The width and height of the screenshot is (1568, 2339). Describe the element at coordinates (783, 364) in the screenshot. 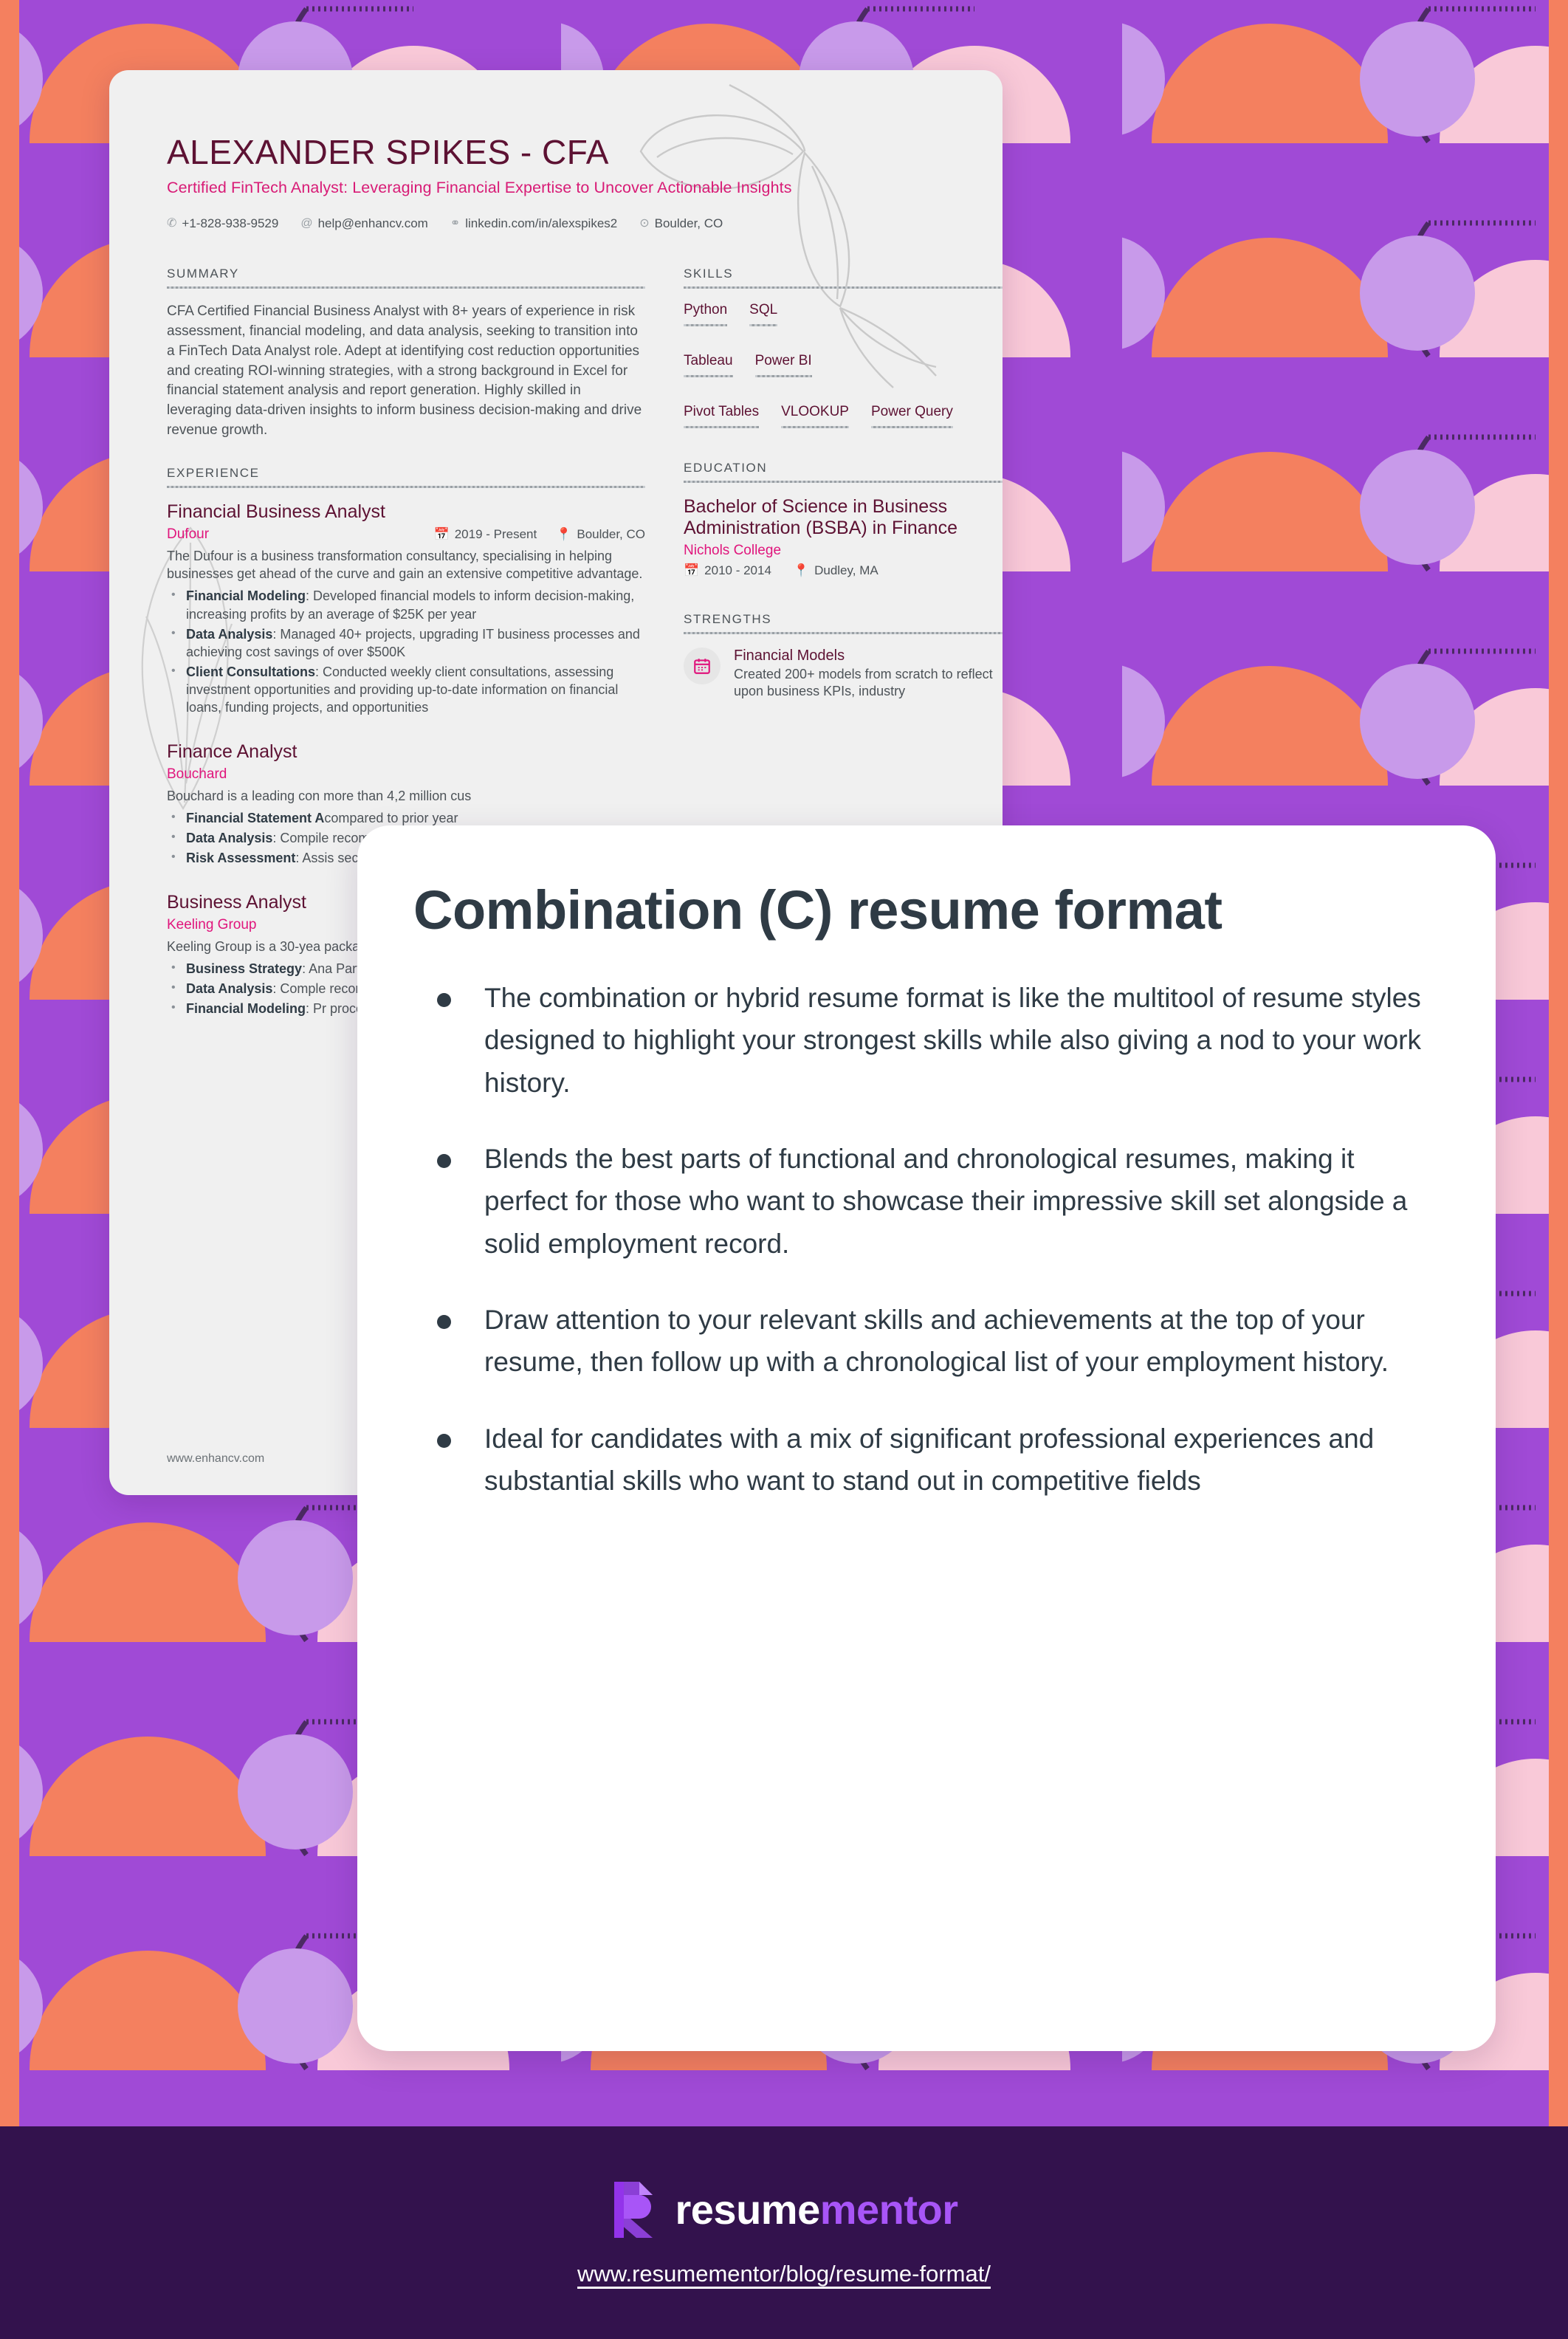

I see `skill-tag: Power BI` at that location.